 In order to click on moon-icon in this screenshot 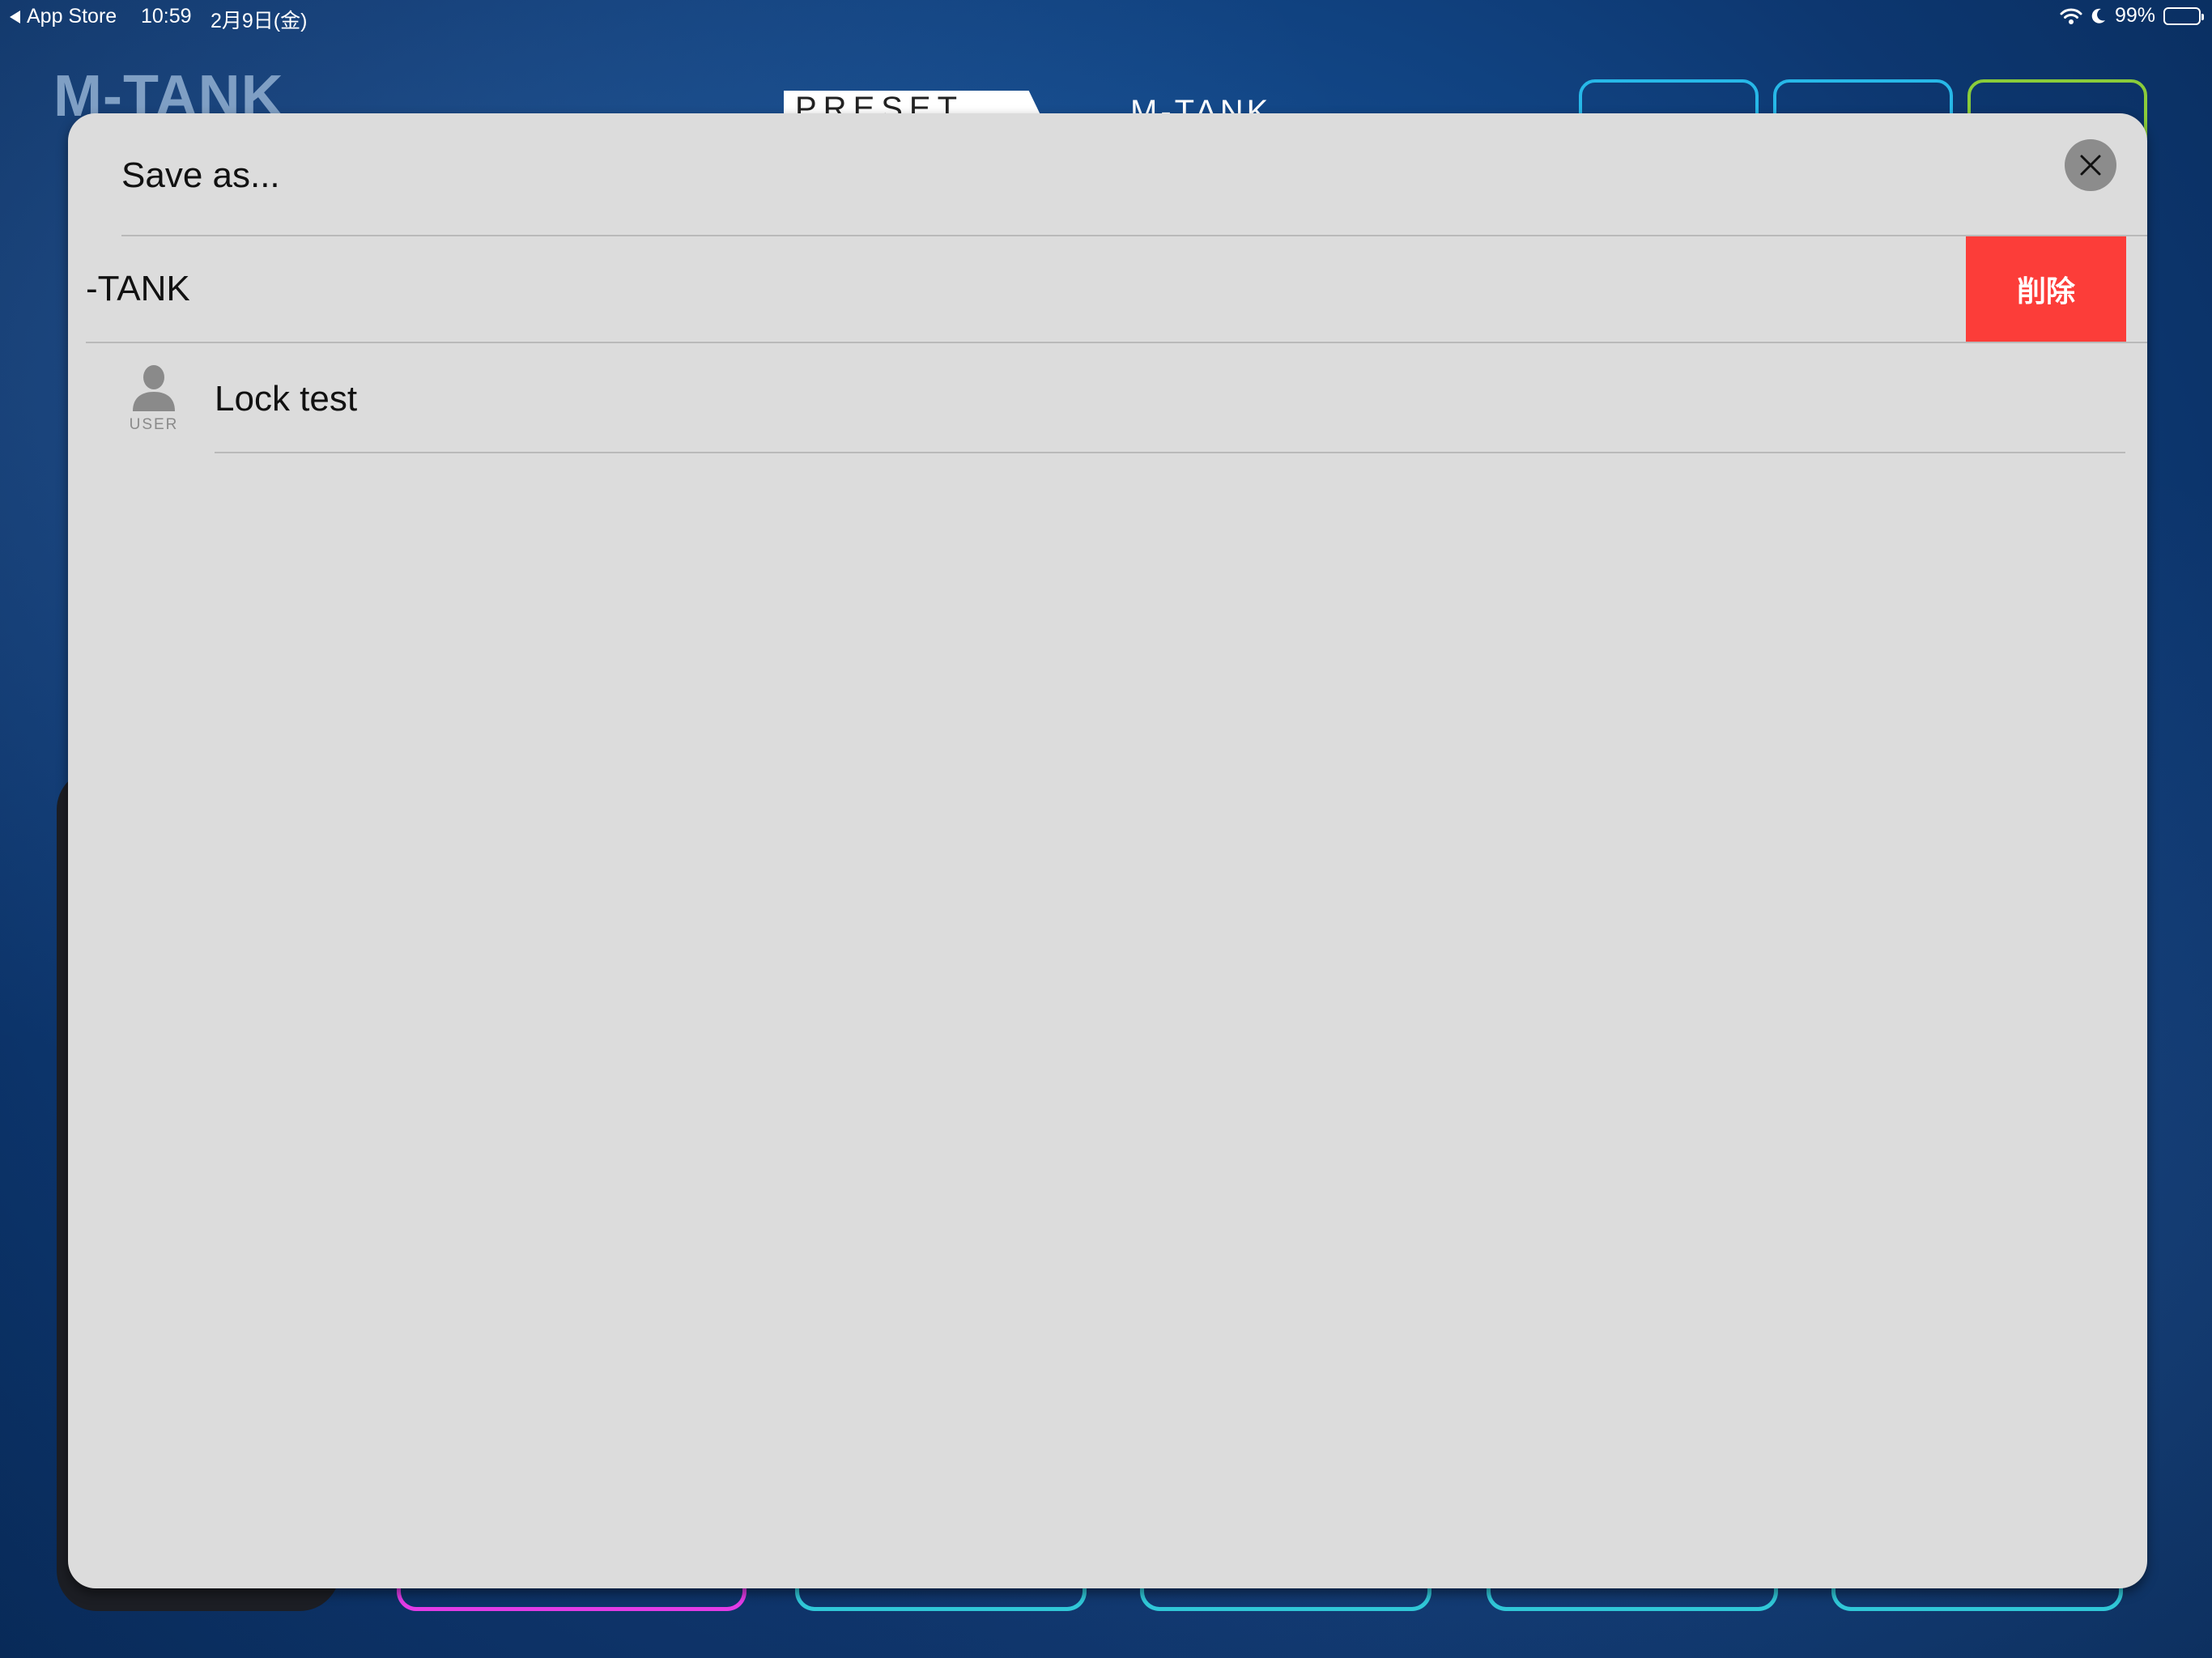, I will do `click(2099, 16)`.